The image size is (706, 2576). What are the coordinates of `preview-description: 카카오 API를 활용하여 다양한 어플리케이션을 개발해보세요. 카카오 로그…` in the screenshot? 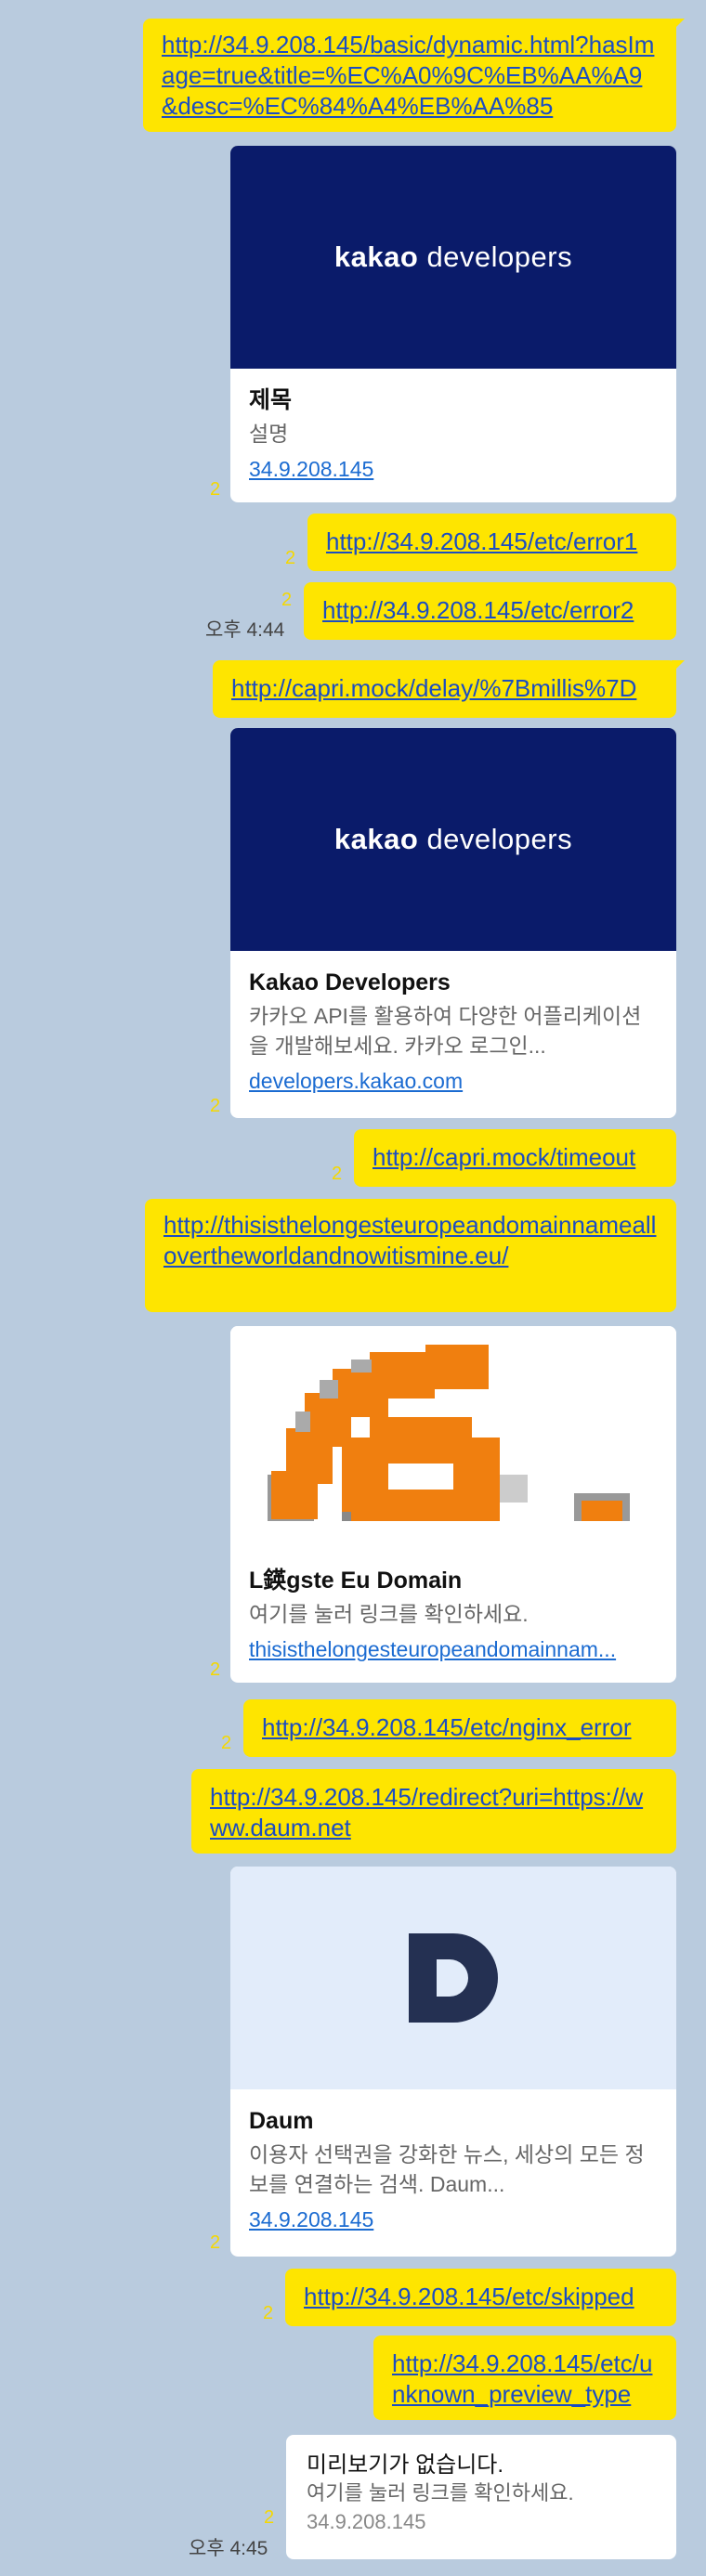 It's located at (445, 1031).